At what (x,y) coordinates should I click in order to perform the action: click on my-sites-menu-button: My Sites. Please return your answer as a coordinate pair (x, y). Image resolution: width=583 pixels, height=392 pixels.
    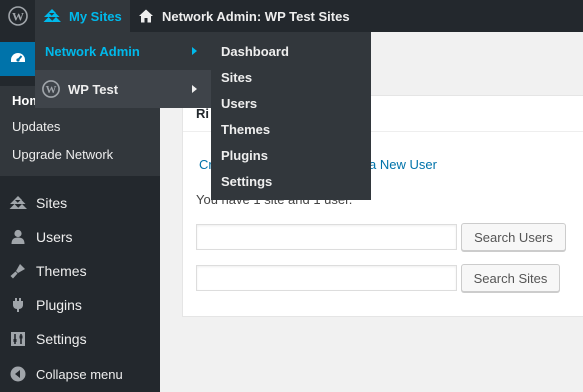
    Looking at the image, I should click on (82, 16).